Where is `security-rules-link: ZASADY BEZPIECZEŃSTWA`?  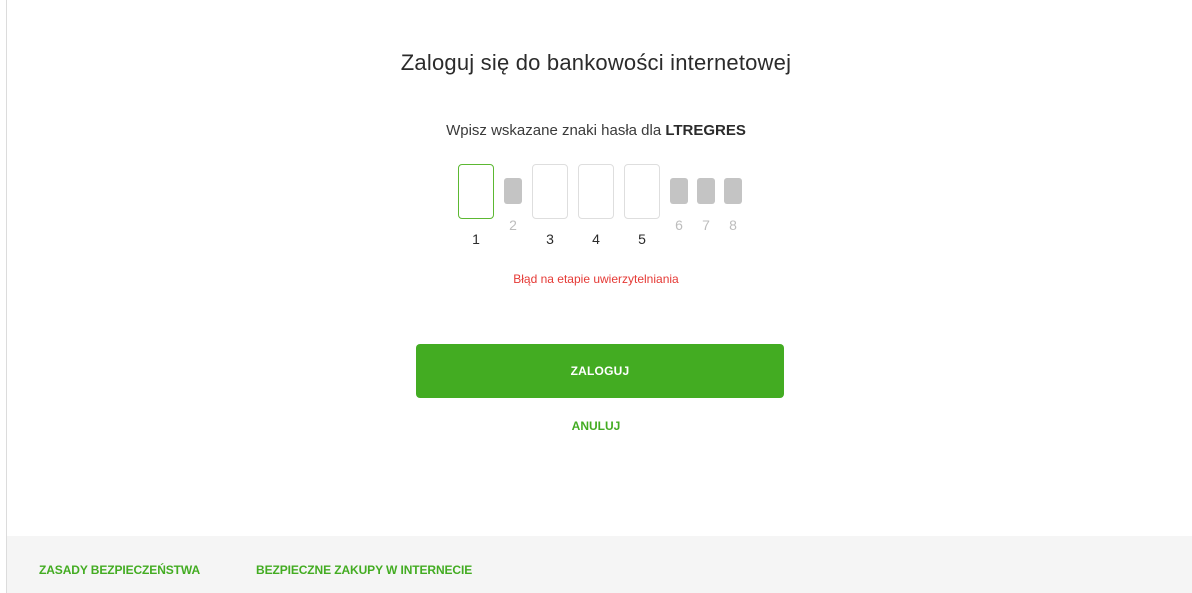
security-rules-link: ZASADY BEZPIECZEŃSTWA is located at coordinates (119, 570).